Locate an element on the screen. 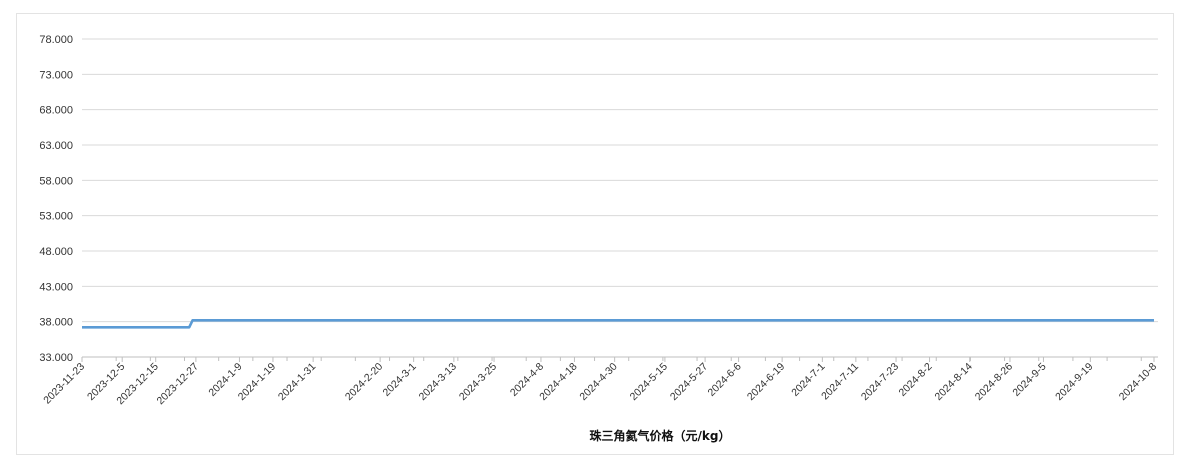 This screenshot has height=462, width=1187. y-tick-label: 43.000 is located at coordinates (56, 287).